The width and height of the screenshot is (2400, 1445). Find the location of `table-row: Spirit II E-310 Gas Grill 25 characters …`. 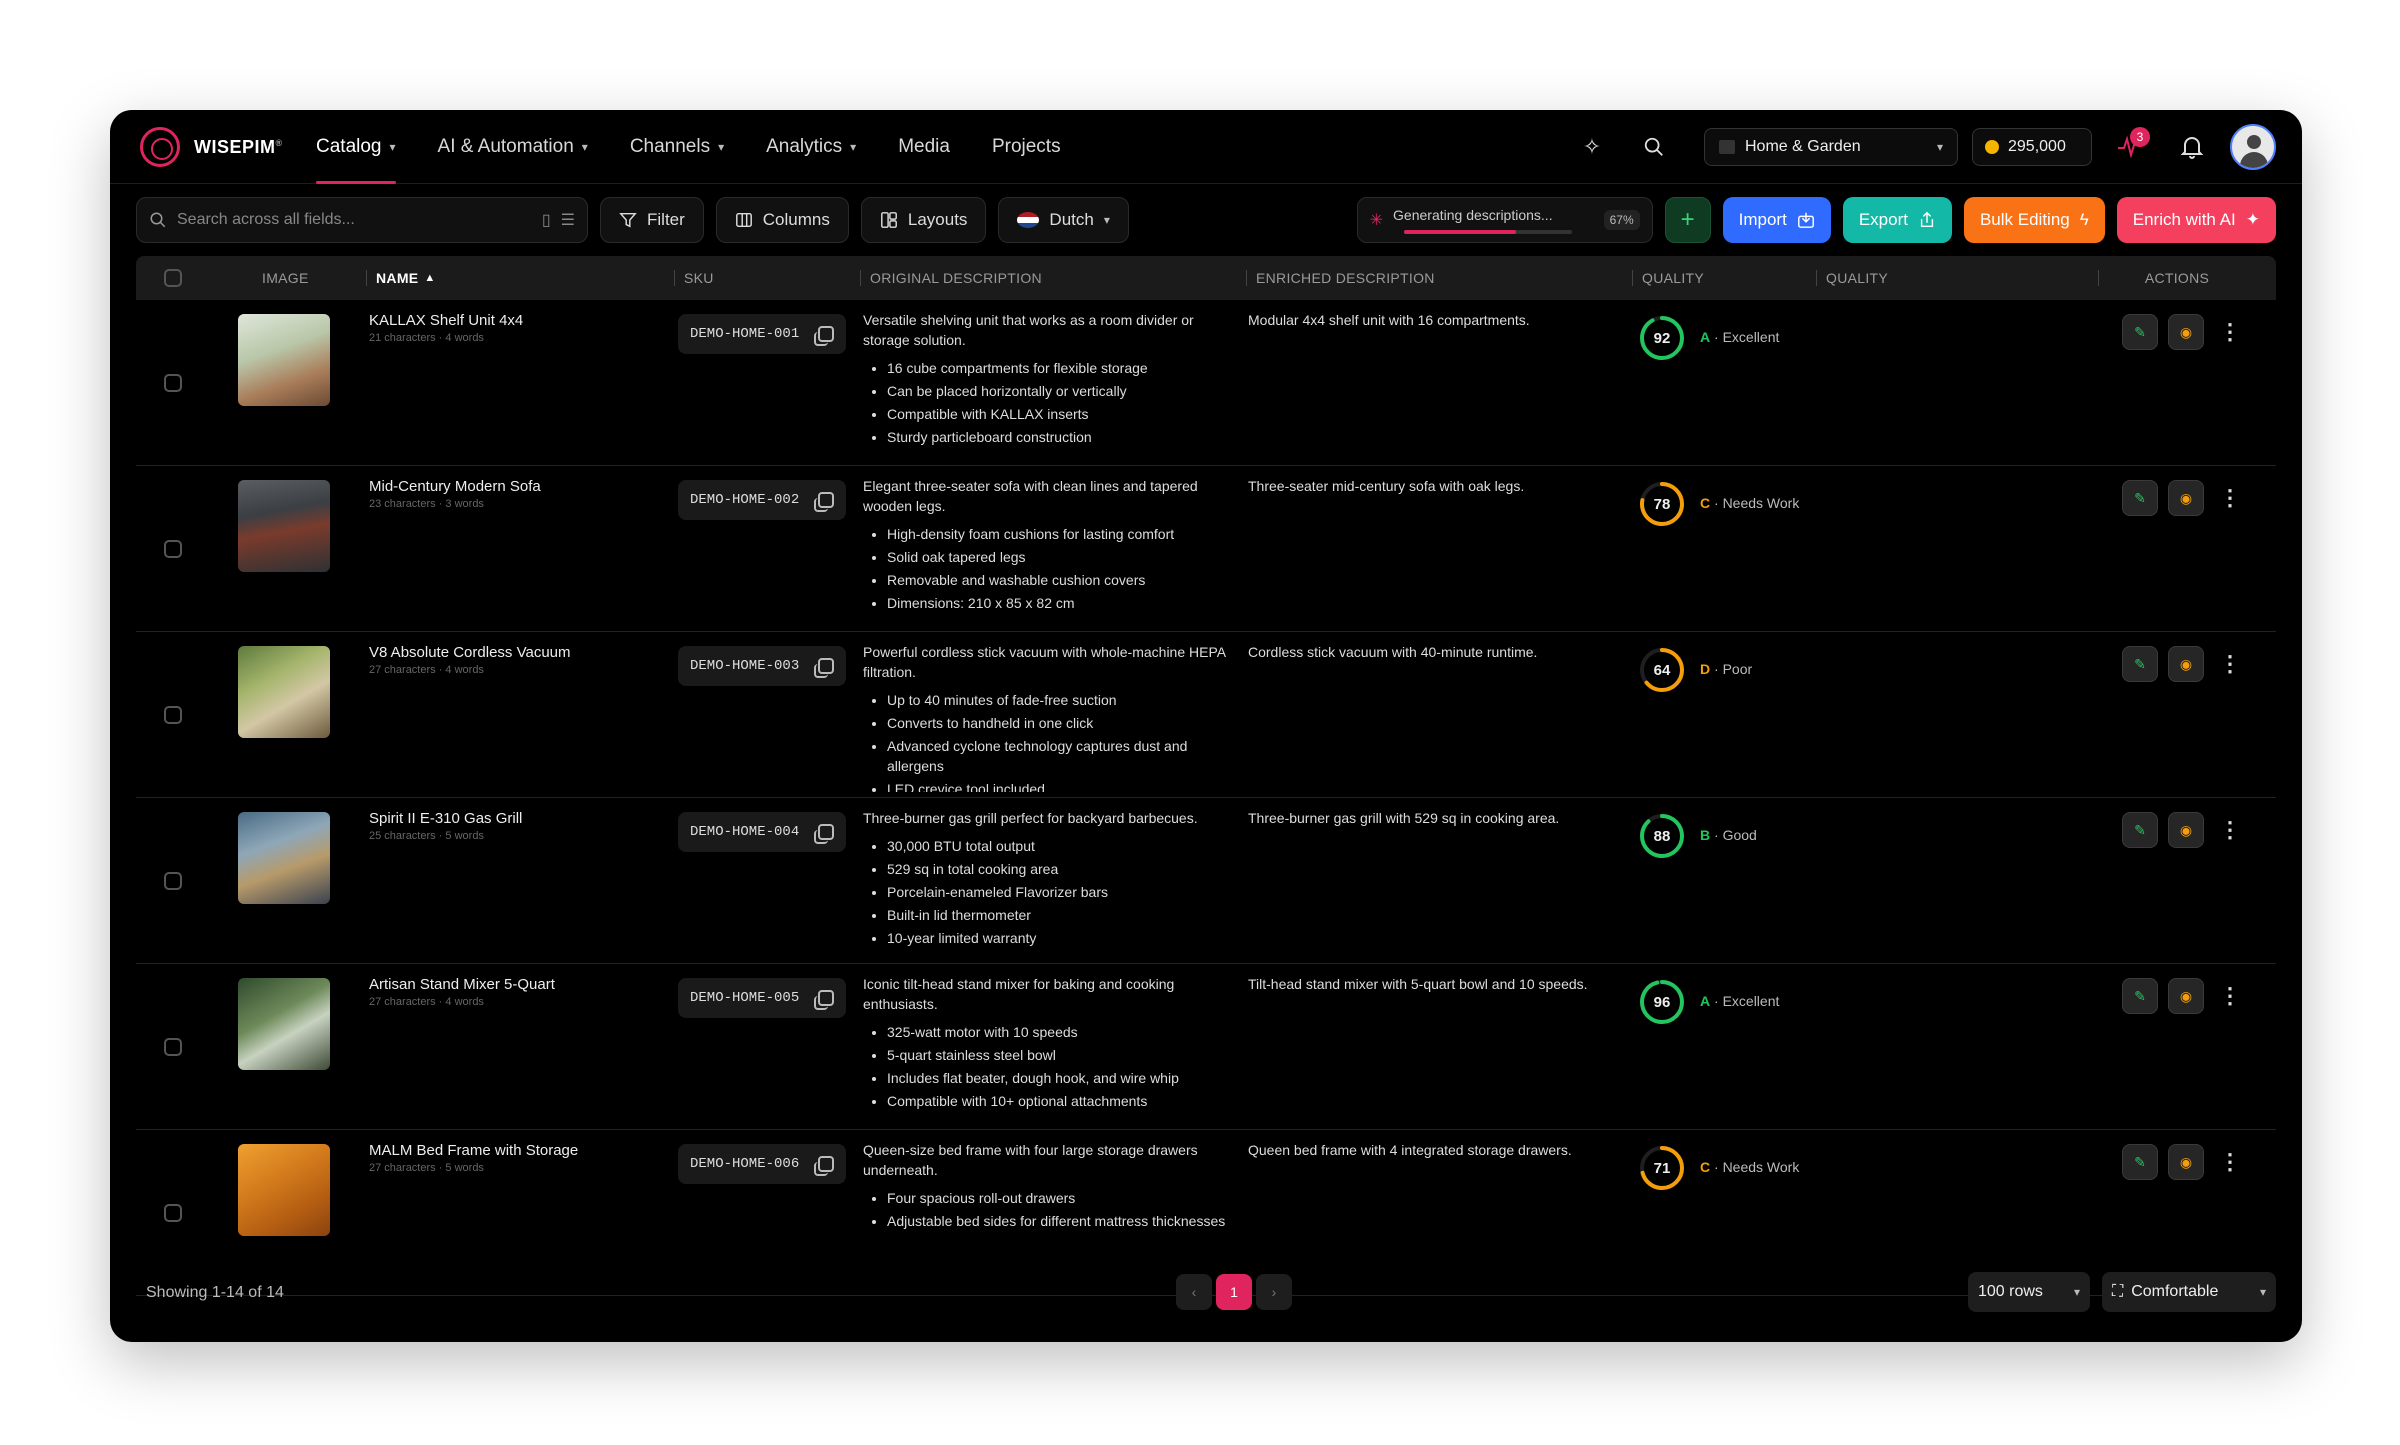

table-row: Spirit II E-310 Gas Grill 25 characters … is located at coordinates (1206, 881).